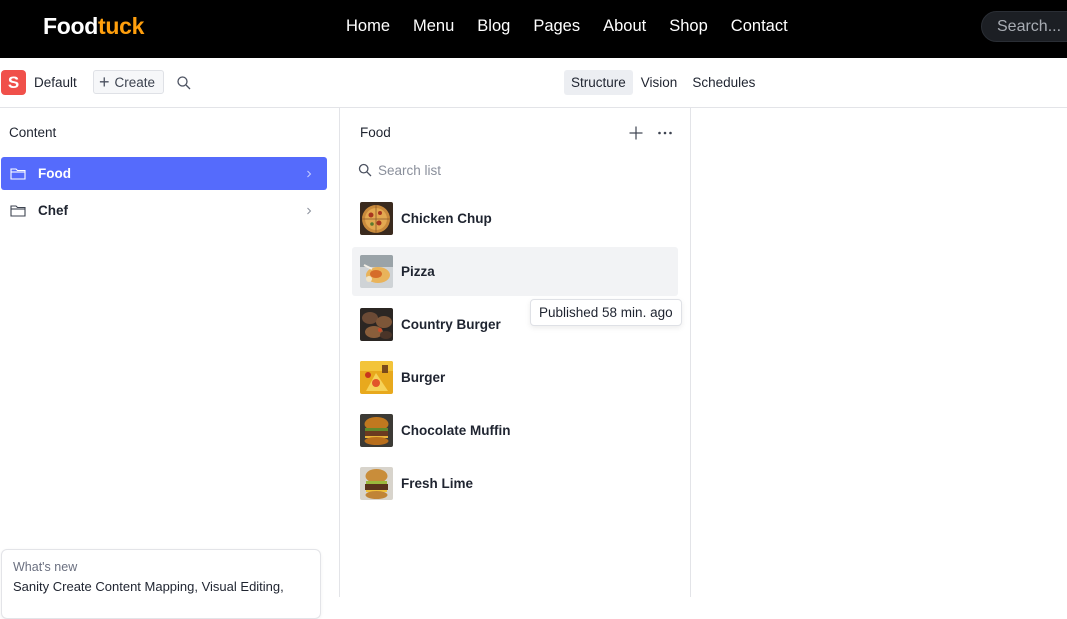 This screenshot has height=619, width=1067. I want to click on type-item-label: Food, so click(54, 173).